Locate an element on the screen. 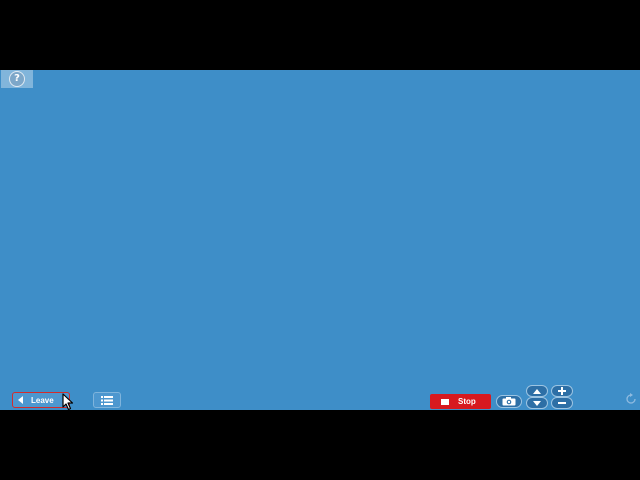 The image size is (640, 480). left-arrow-icon is located at coordinates (20, 400).